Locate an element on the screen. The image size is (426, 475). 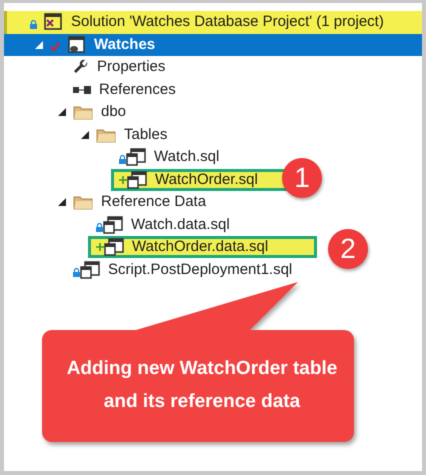
solution-label: Solution 'Watches Database Project' (1 project) is located at coordinates (227, 22).